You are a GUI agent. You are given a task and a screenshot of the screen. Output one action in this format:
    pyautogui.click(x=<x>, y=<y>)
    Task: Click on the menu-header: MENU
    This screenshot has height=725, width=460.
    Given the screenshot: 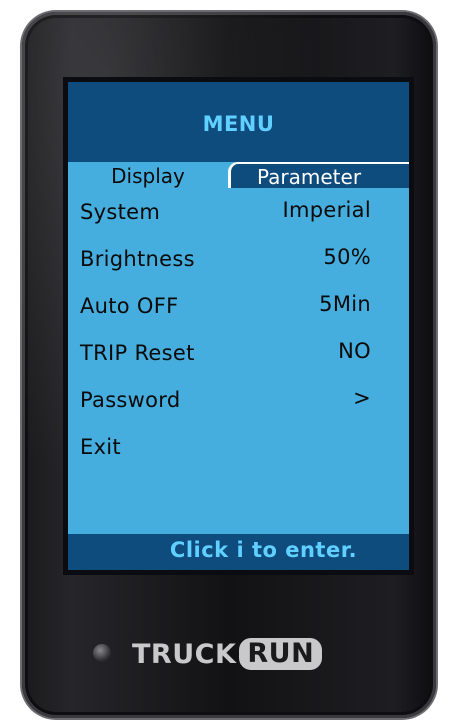 What is the action you would take?
    pyautogui.click(x=238, y=122)
    